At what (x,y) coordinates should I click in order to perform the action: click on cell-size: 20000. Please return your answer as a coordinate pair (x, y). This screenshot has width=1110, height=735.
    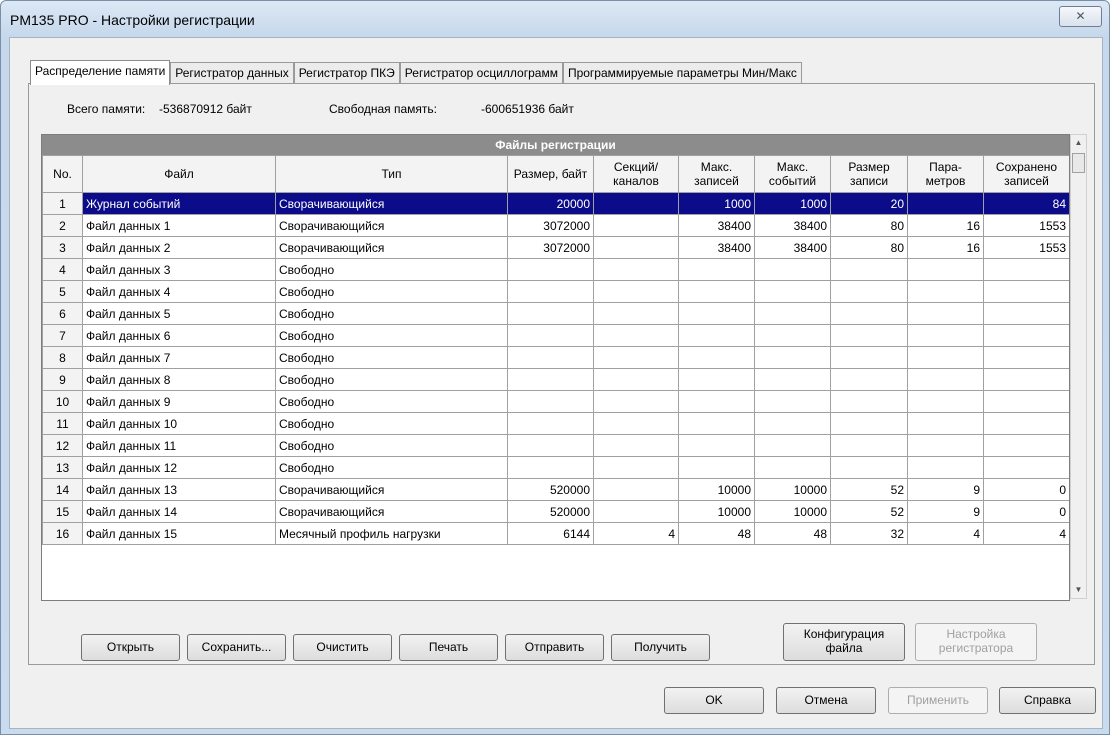
    Looking at the image, I should click on (550, 203).